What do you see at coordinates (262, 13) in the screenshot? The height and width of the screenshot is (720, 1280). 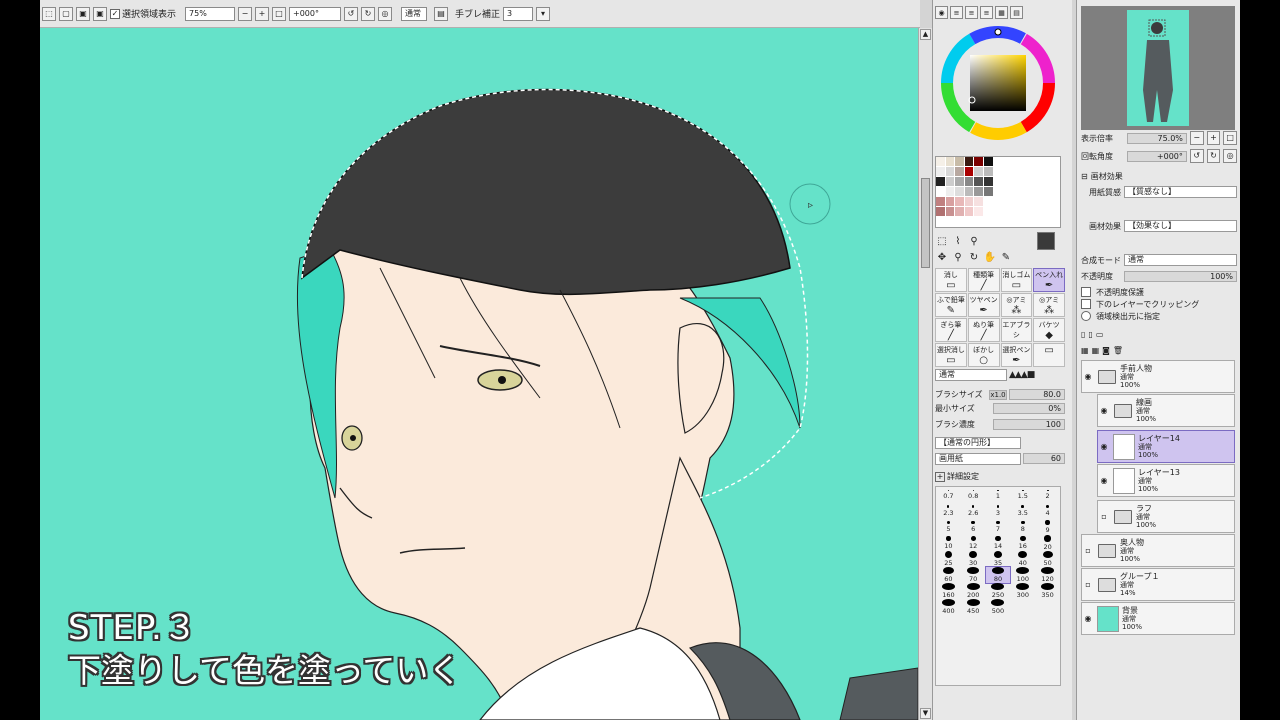 I see `zoom-plus-icon: +` at bounding box center [262, 13].